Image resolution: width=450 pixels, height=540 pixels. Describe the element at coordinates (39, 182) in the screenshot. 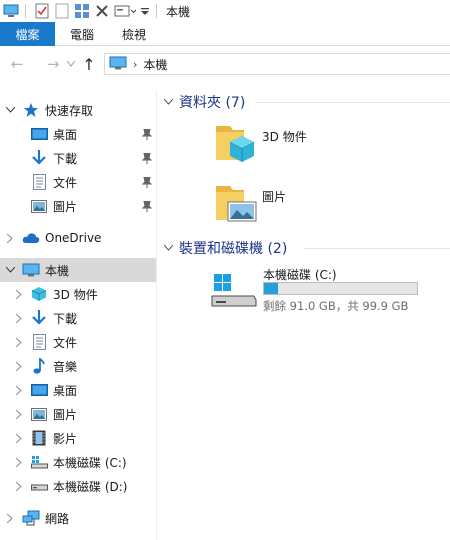

I see `document-icon` at that location.